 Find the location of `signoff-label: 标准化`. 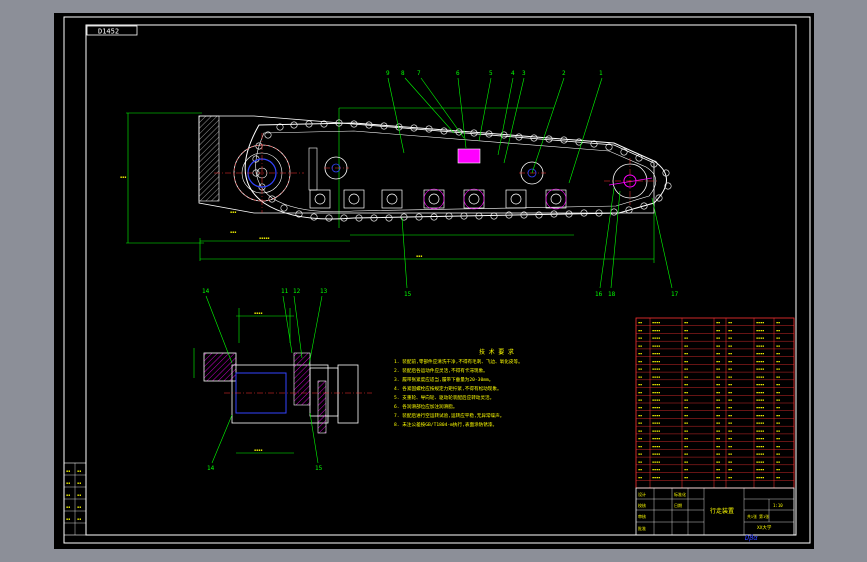

signoff-label: 标准化 is located at coordinates (680, 494).